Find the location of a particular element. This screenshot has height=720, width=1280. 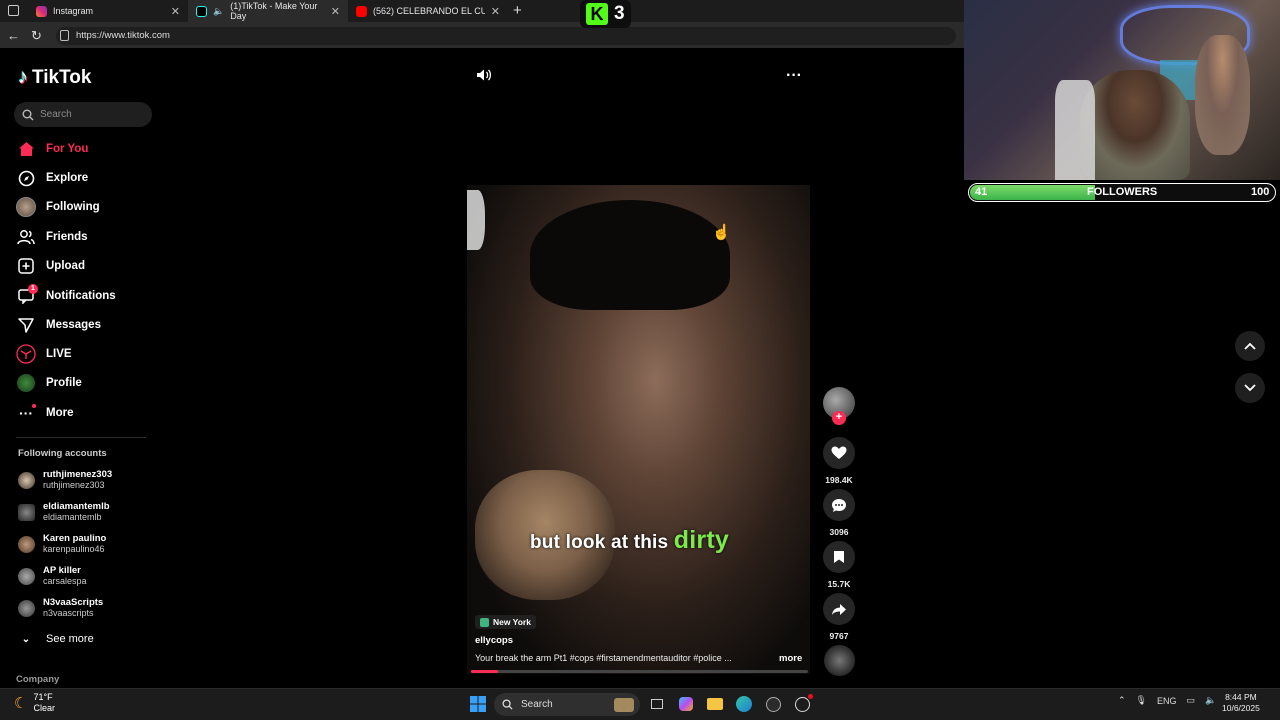

comment-icon is located at coordinates (839, 505).